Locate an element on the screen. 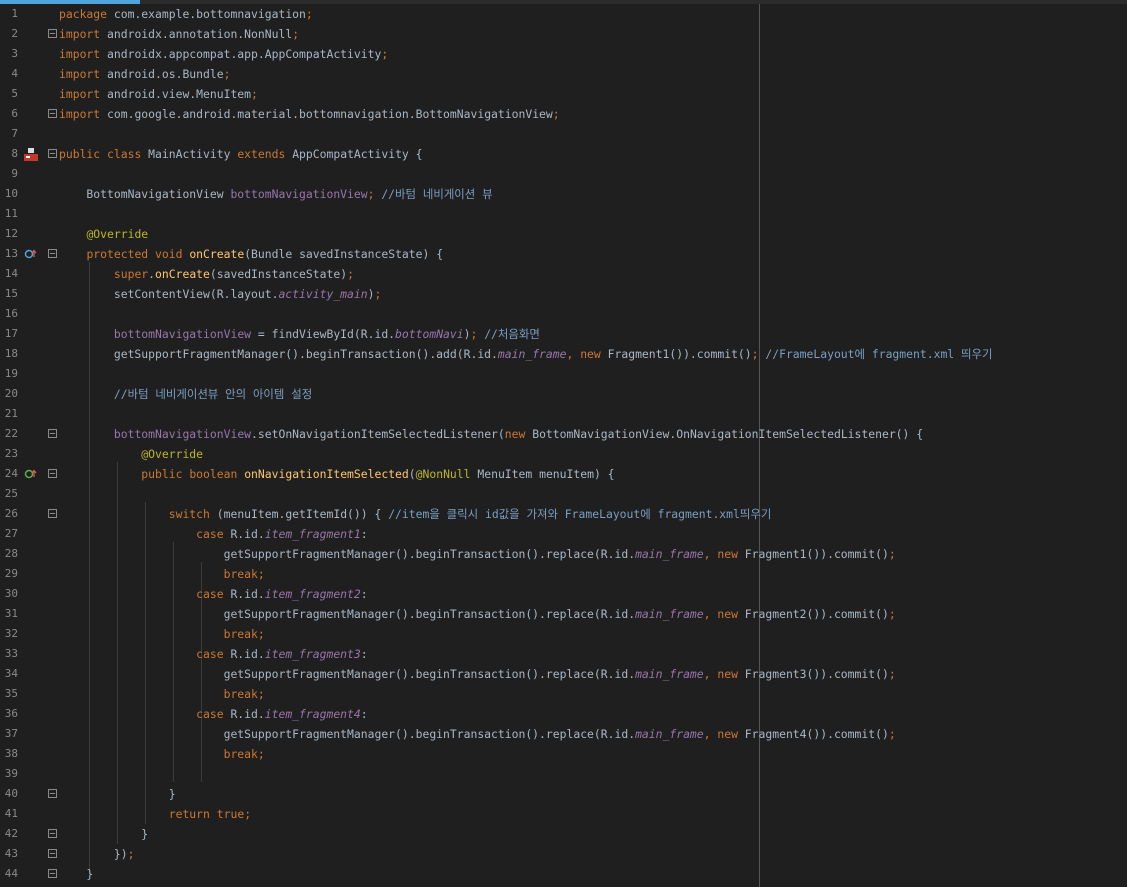 The width and height of the screenshot is (1127, 887). code-line: 11 is located at coordinates (563, 214).